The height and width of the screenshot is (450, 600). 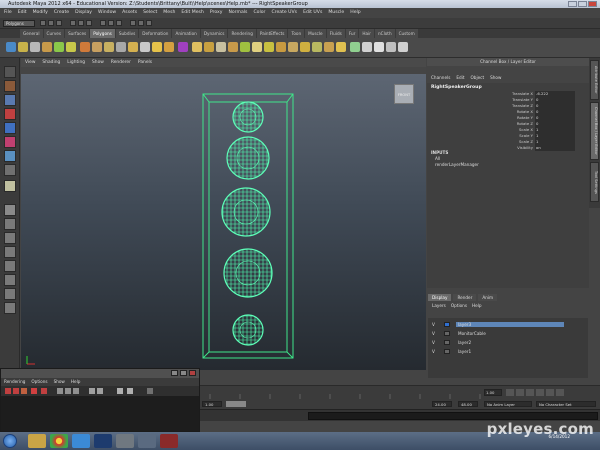 I want to click on snap-grid-icon, so click(x=103, y=23).